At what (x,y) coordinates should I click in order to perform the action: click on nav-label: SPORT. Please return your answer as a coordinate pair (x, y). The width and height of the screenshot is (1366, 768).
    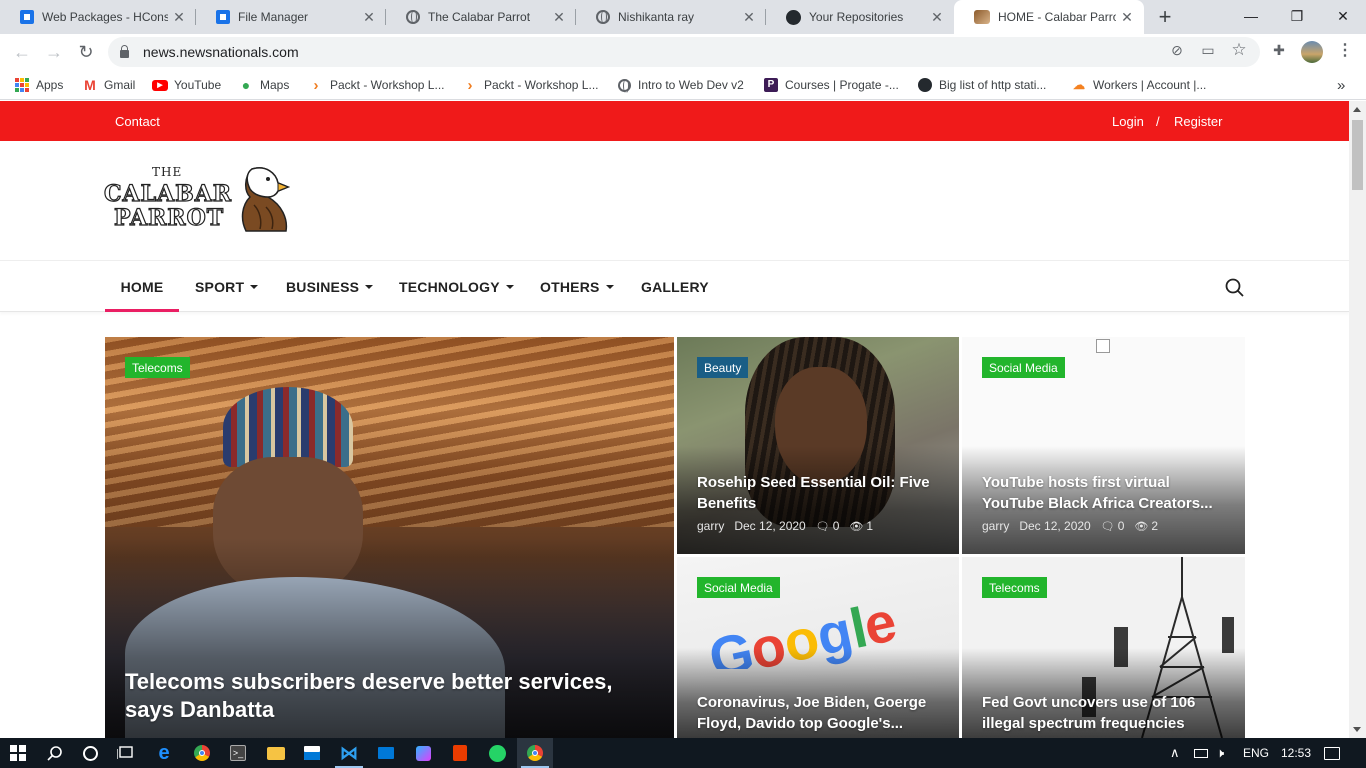
    Looking at the image, I should click on (220, 287).